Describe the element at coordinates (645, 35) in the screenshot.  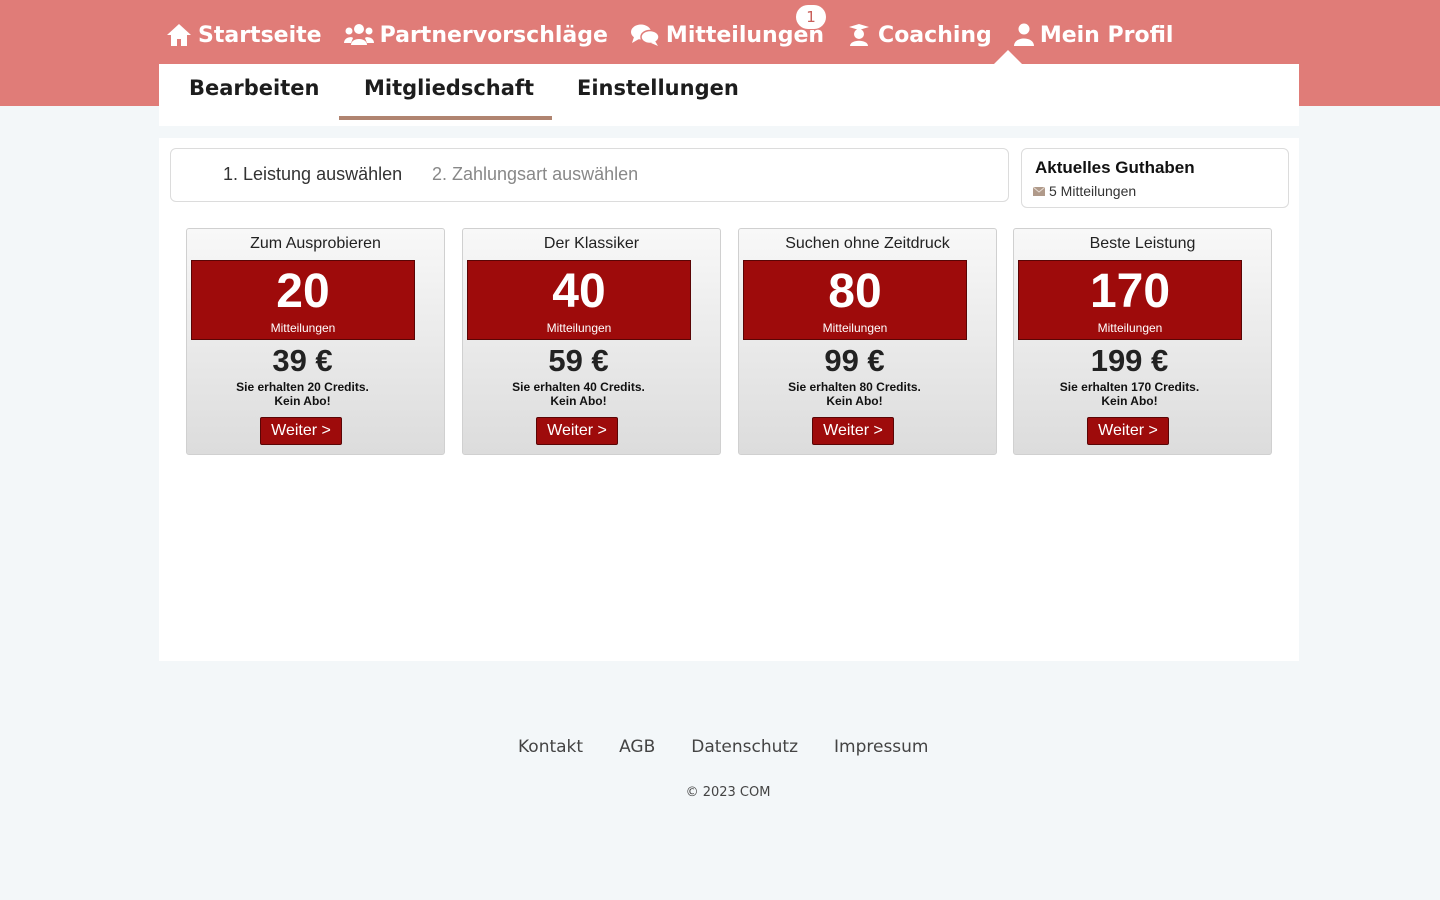
I see `chat-icon` at that location.